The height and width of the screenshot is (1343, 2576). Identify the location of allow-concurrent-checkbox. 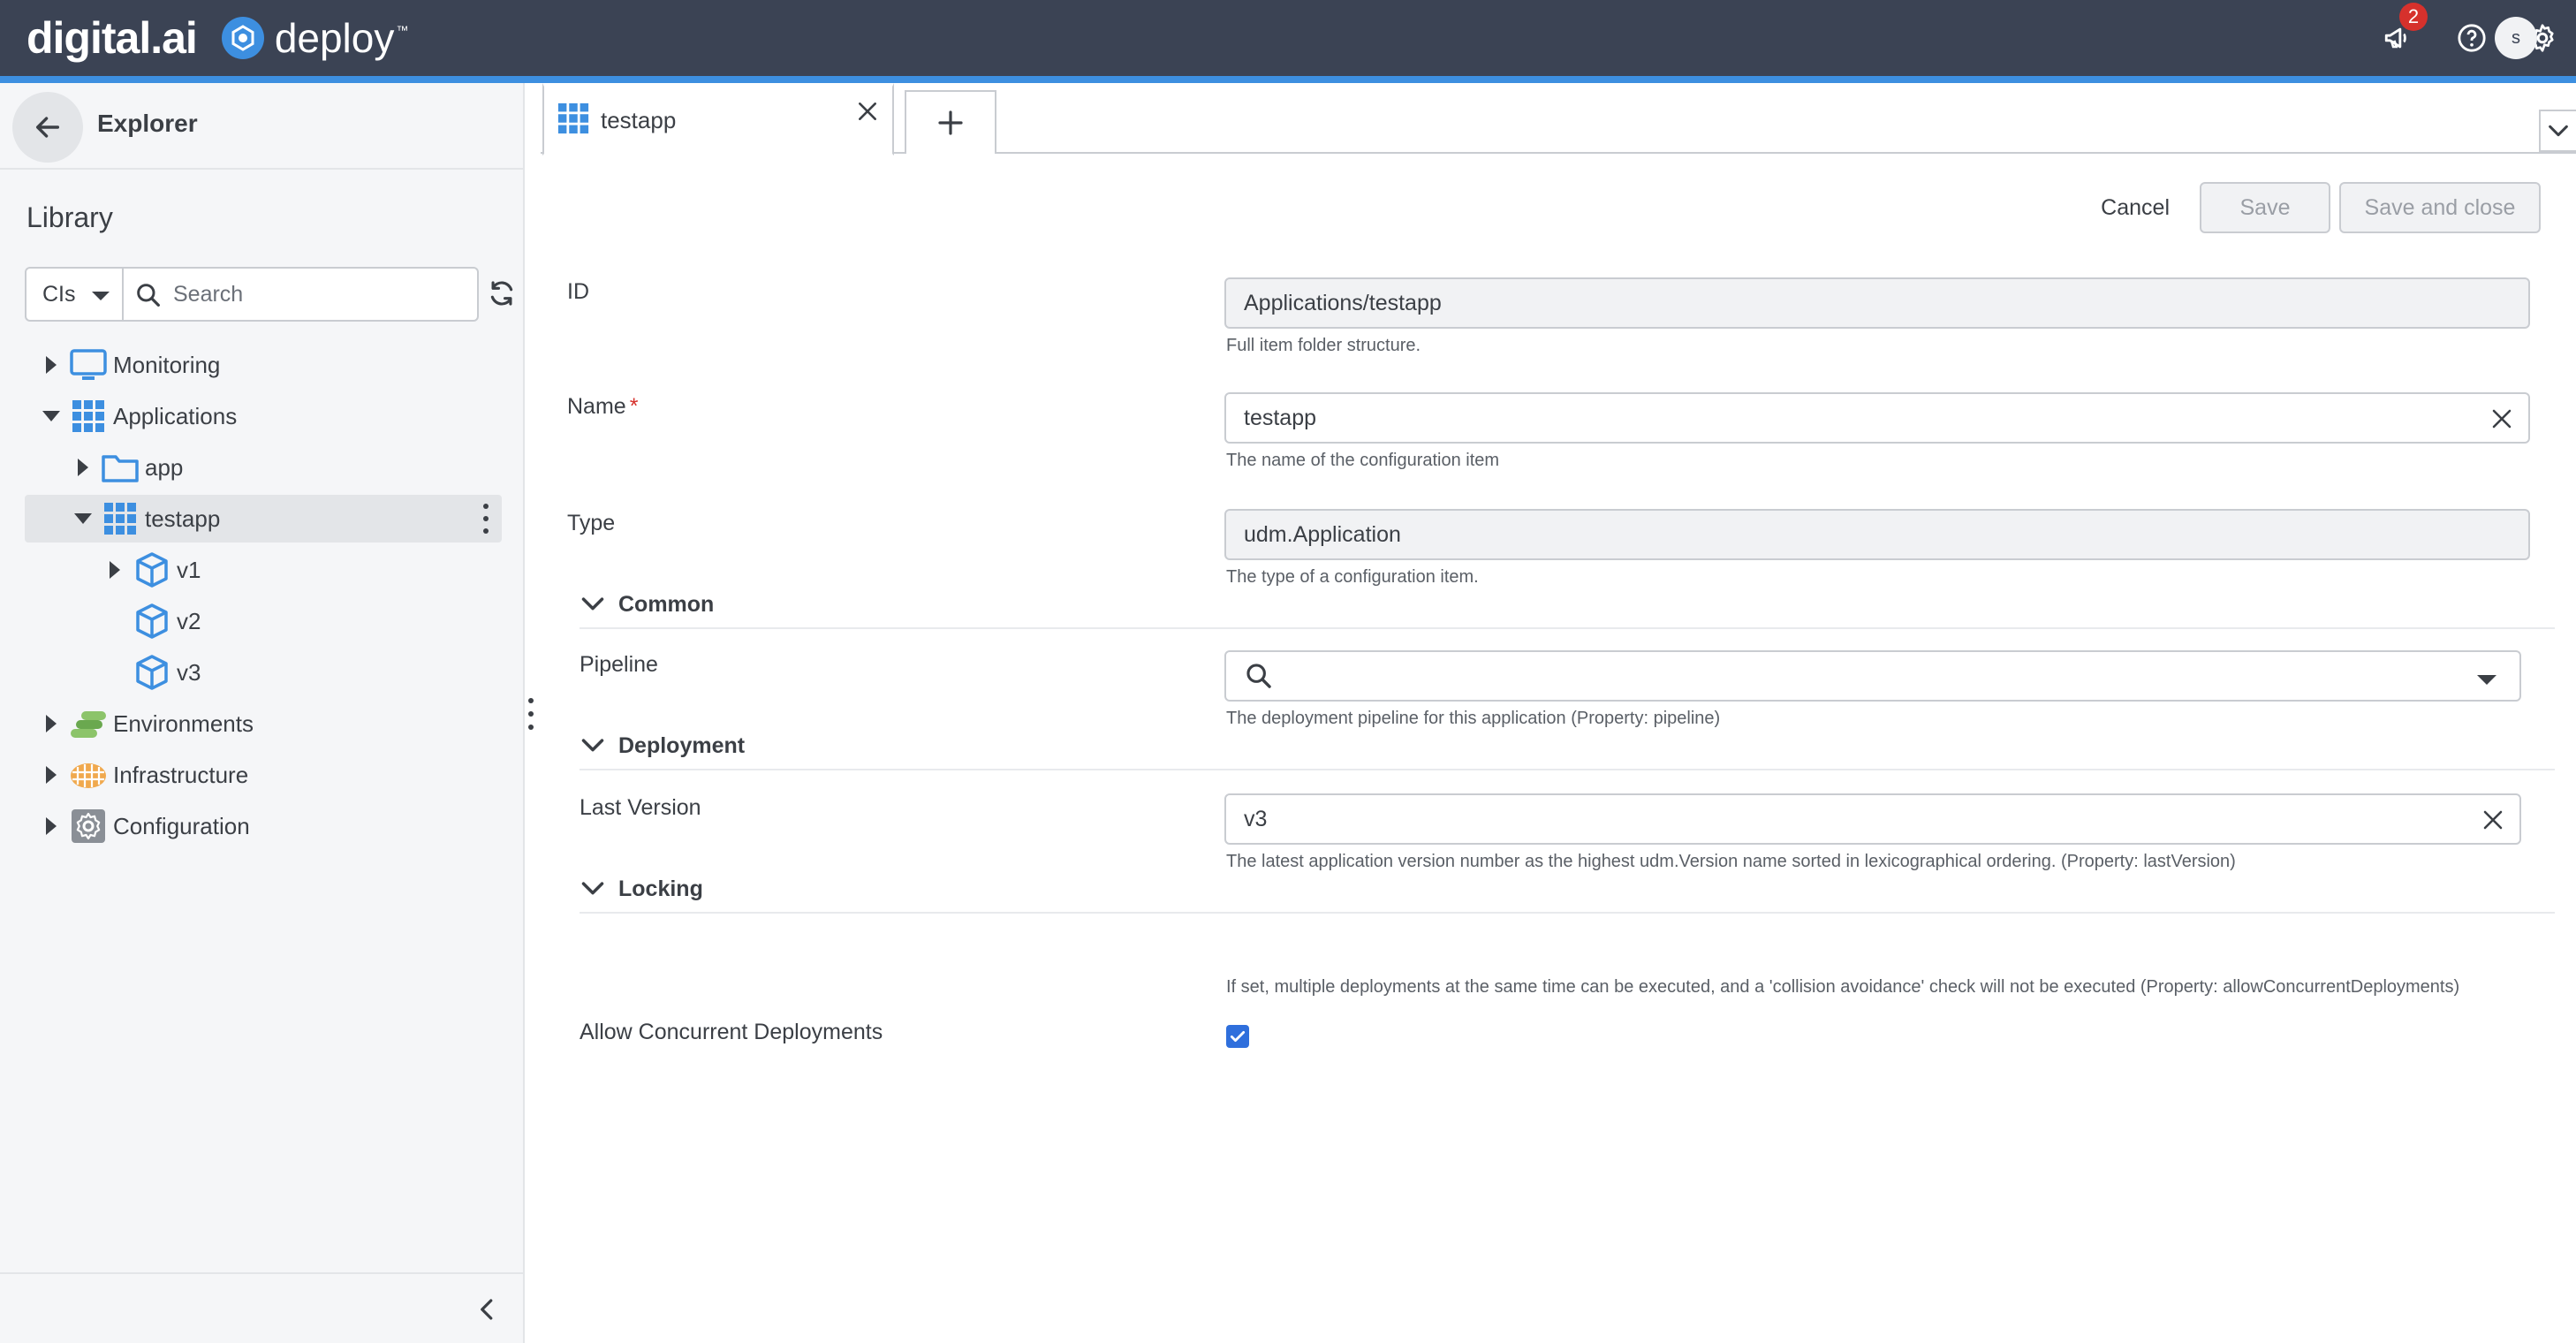
(1238, 1036).